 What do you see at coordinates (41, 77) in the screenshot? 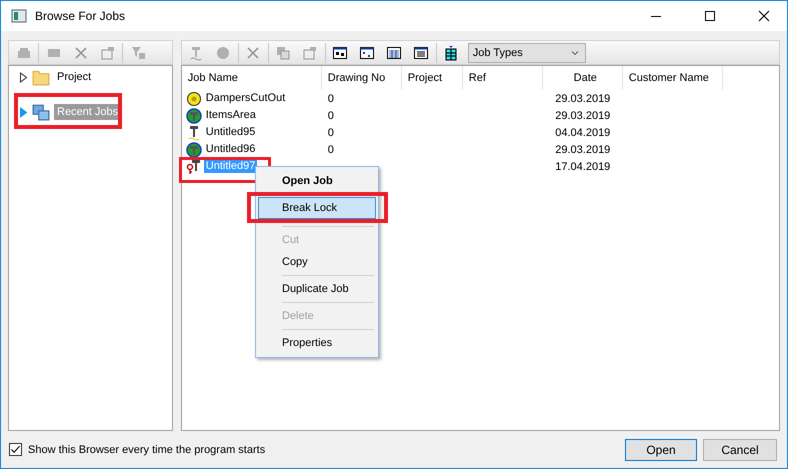
I see `folder-icon` at bounding box center [41, 77].